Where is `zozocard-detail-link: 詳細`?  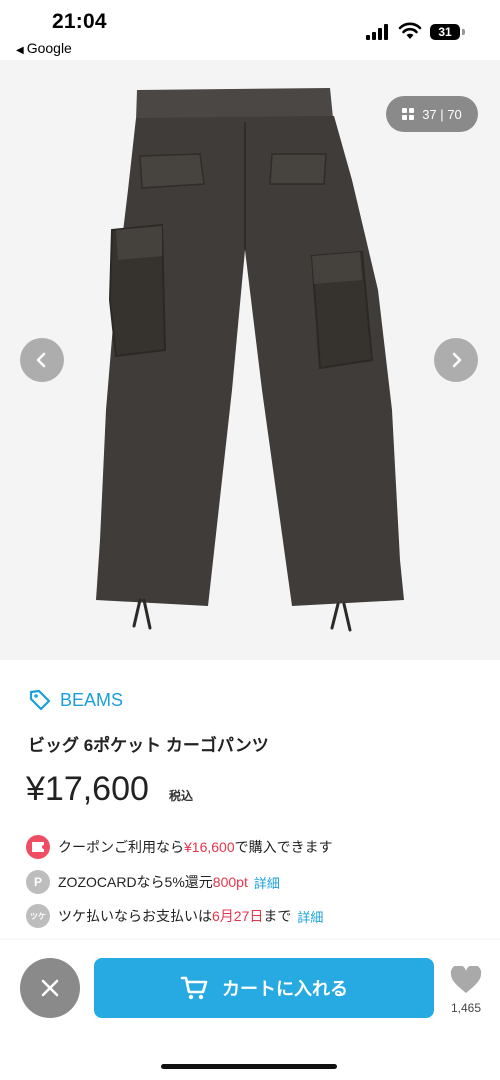 zozocard-detail-link: 詳細 is located at coordinates (267, 882).